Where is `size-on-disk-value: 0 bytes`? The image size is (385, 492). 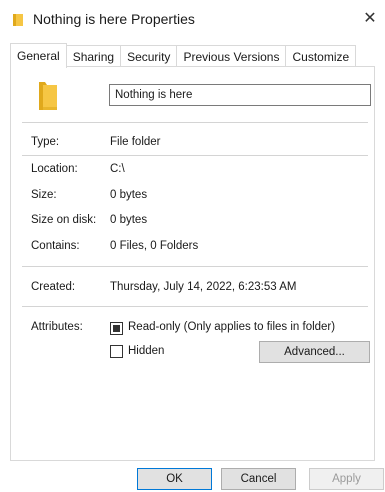
size-on-disk-value: 0 bytes is located at coordinates (129, 220).